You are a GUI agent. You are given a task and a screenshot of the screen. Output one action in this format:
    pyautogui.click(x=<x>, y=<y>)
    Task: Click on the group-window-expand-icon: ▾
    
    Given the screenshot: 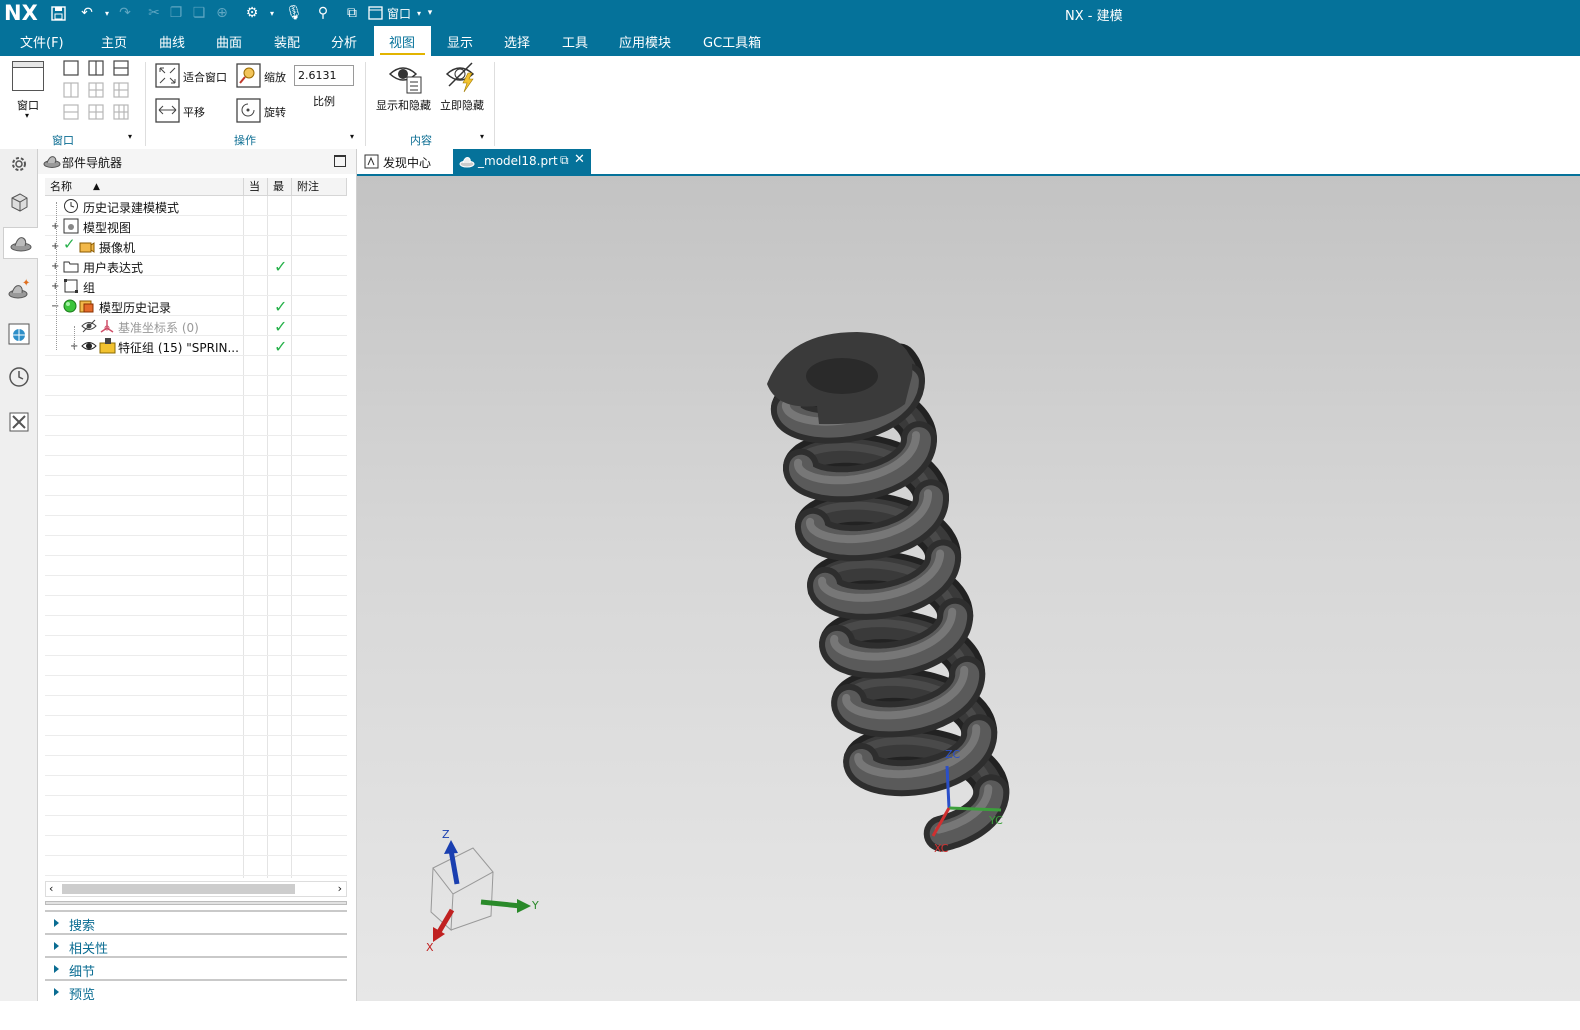 What is the action you would take?
    pyautogui.click(x=130, y=136)
    